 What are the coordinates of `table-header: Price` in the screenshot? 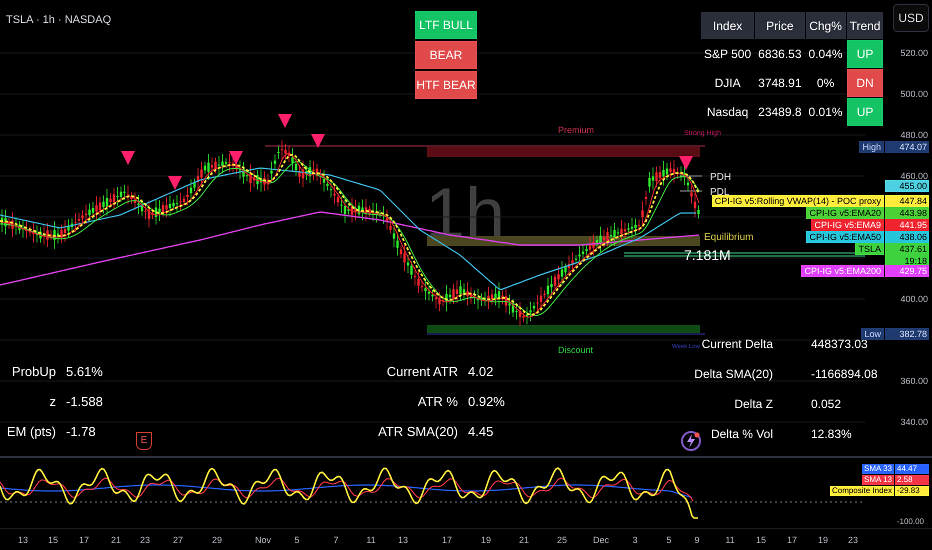 It's located at (780, 25).